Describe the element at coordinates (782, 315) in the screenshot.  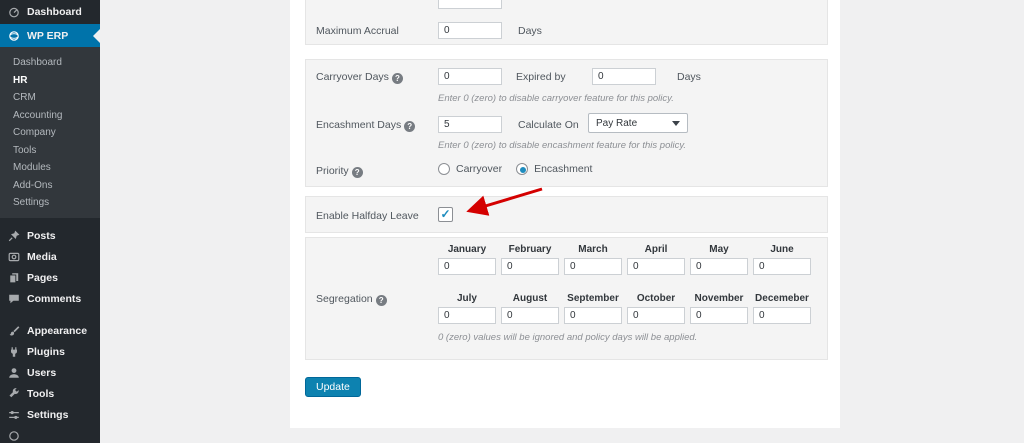
I see `month-input-december` at that location.